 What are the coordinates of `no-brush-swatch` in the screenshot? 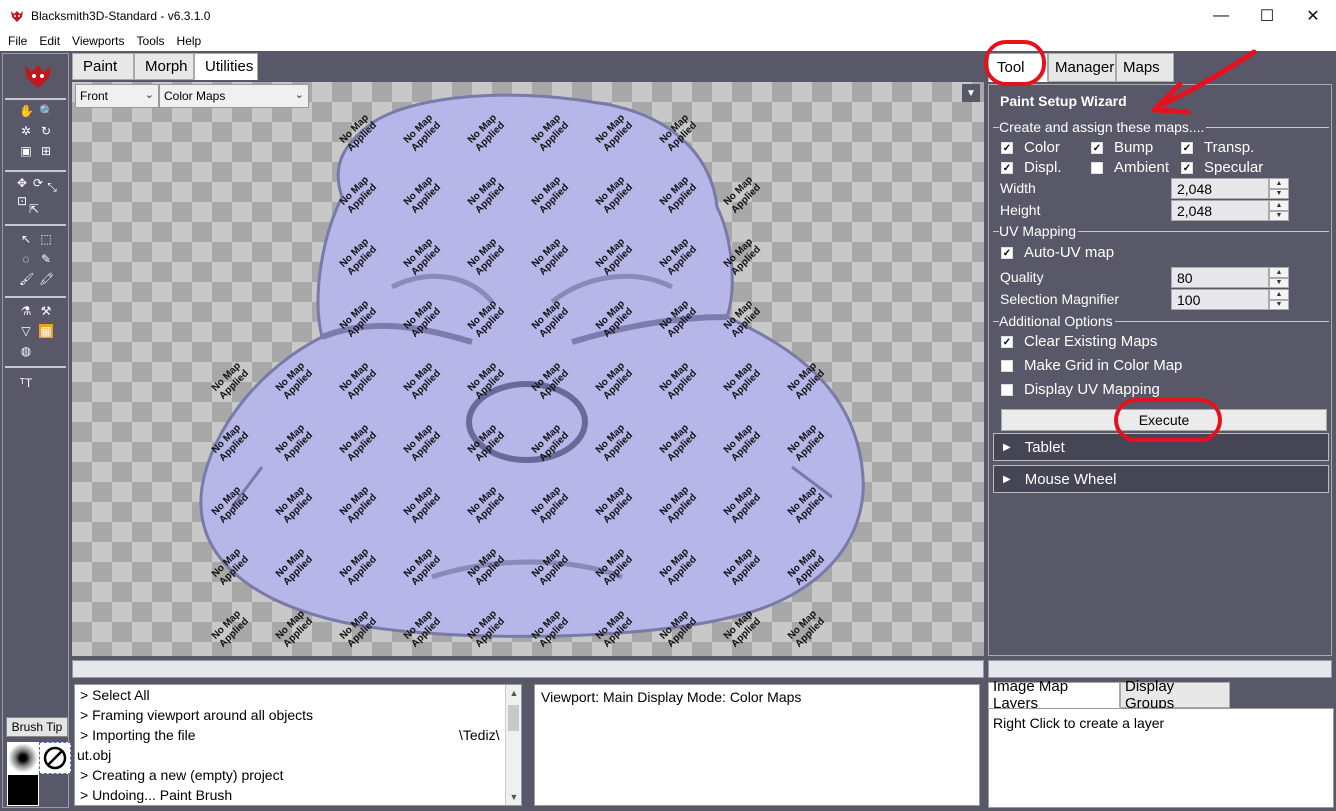 It's located at (55, 758).